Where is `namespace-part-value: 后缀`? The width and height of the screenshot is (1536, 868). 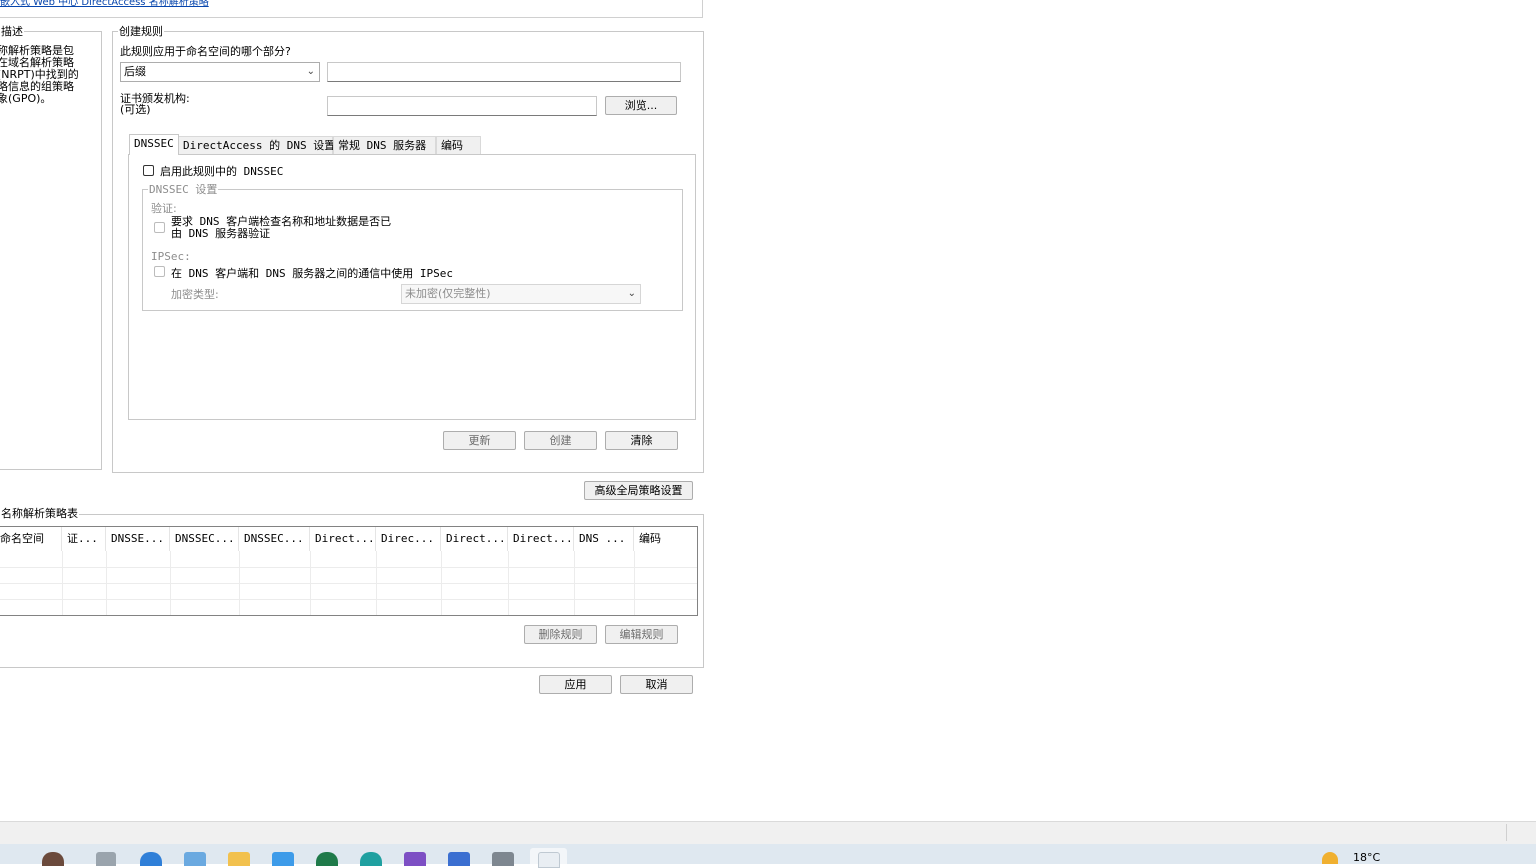
namespace-part-value: 后缀 is located at coordinates (135, 71).